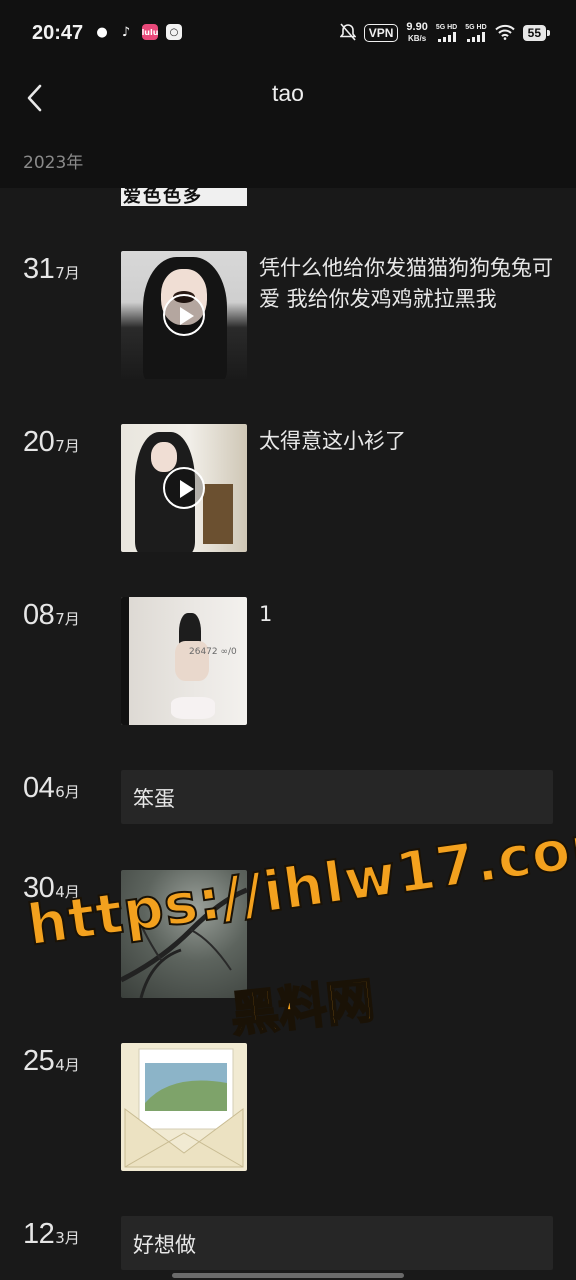 This screenshot has width=576, height=1280. I want to click on signal-sim1: 5G HD, so click(446, 33).